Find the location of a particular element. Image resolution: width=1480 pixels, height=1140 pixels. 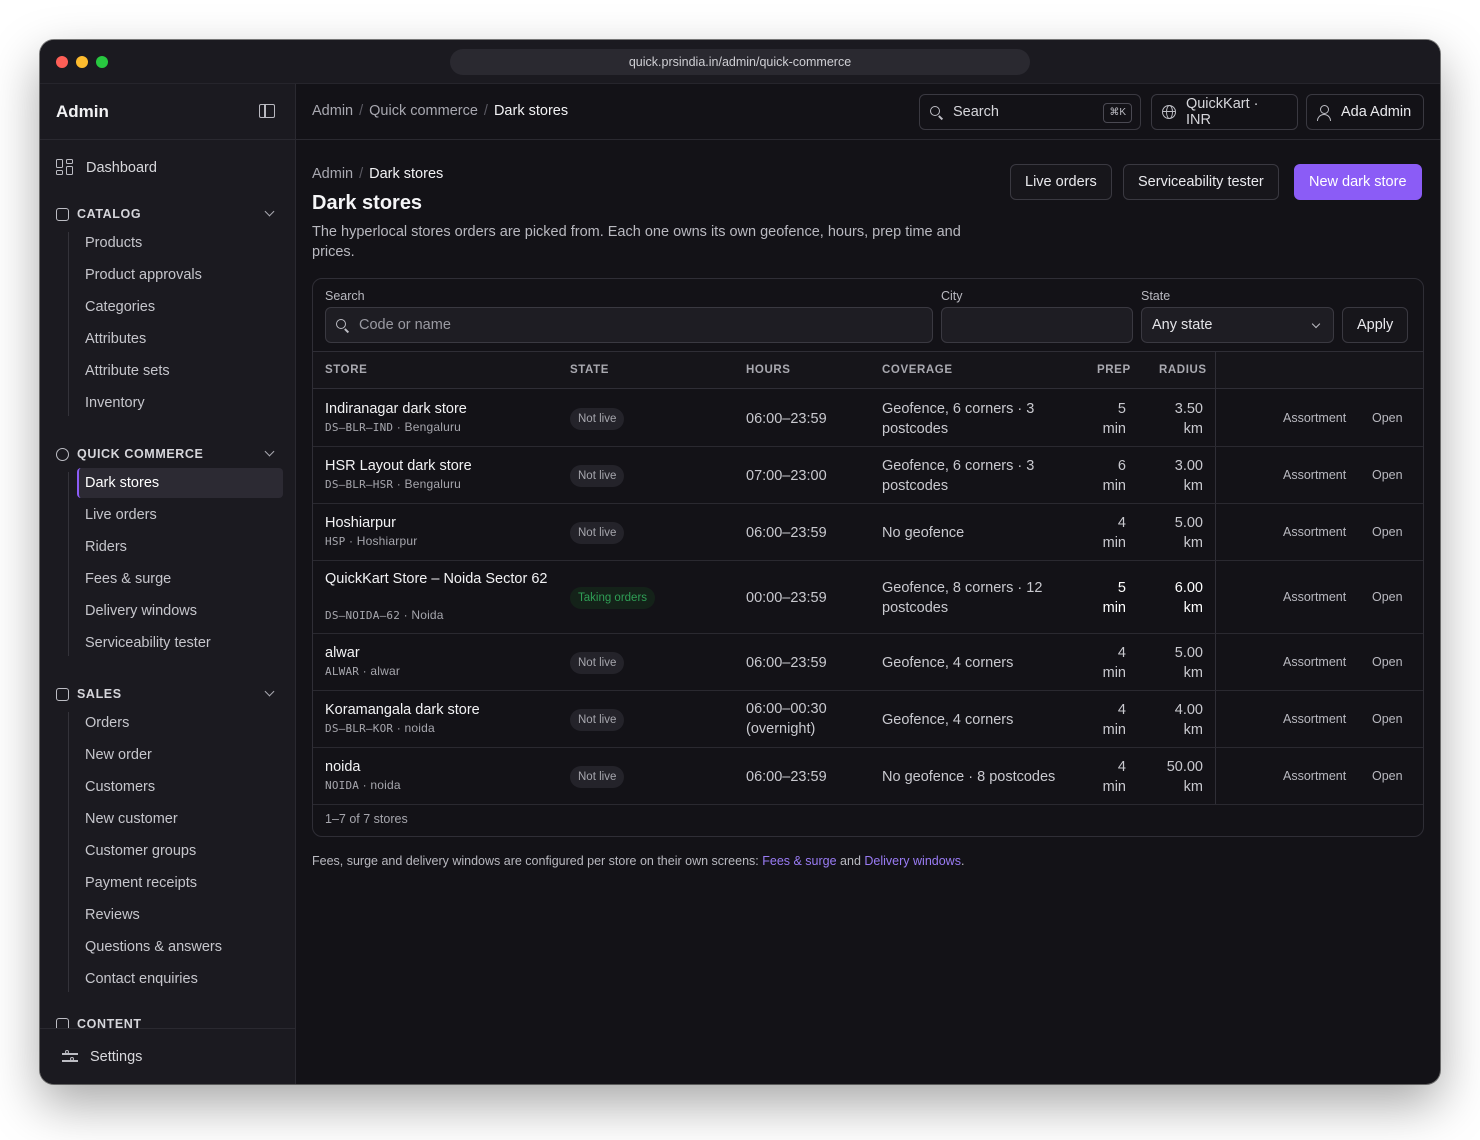

breadcrumb-admin: Admin is located at coordinates (332, 111).